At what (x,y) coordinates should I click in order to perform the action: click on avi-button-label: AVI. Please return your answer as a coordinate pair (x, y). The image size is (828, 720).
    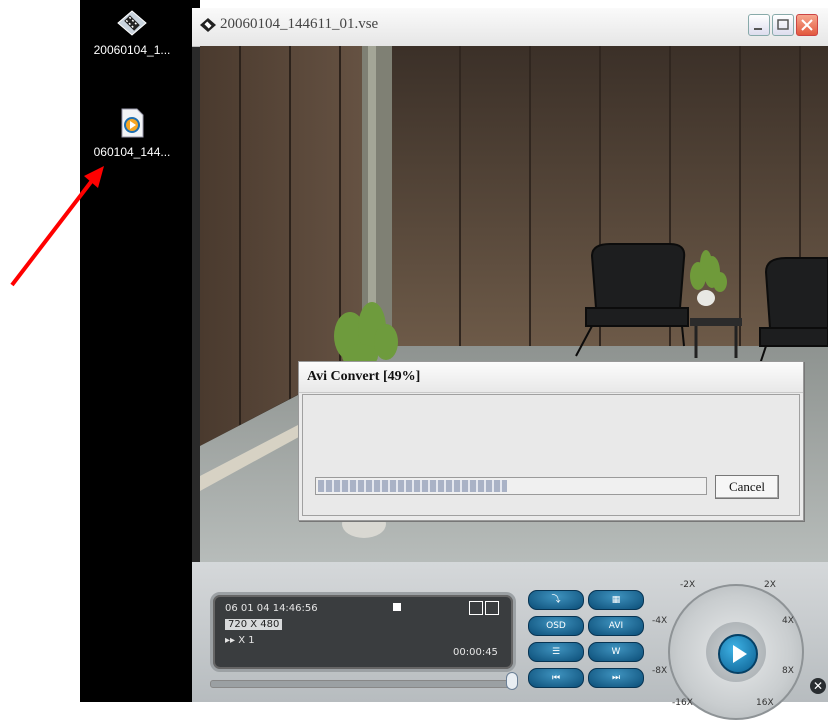
    Looking at the image, I should click on (616, 626).